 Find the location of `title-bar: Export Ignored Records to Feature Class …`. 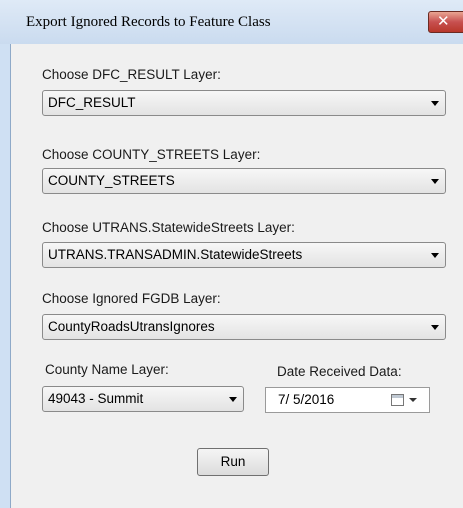

title-bar: Export Ignored Records to Feature Class … is located at coordinates (231, 22).